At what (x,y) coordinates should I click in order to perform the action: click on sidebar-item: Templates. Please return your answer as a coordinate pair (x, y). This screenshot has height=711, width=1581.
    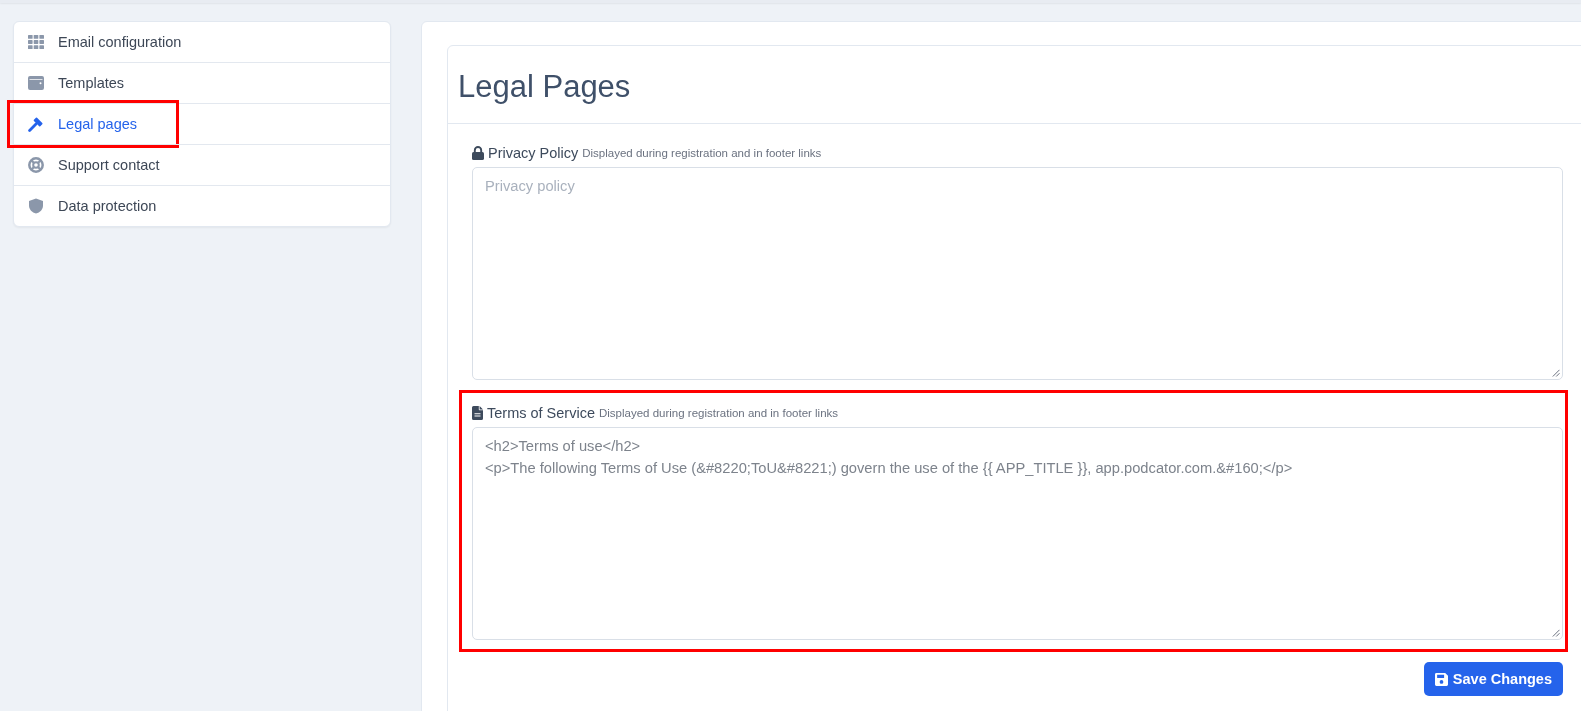
    Looking at the image, I should click on (202, 83).